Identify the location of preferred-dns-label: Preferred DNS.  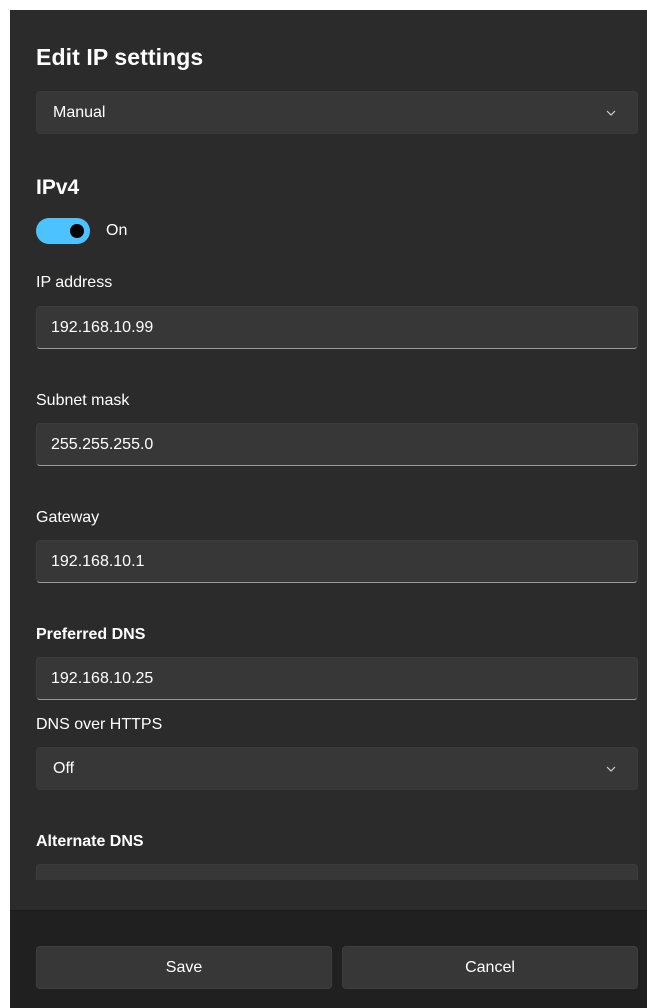
(91, 634).